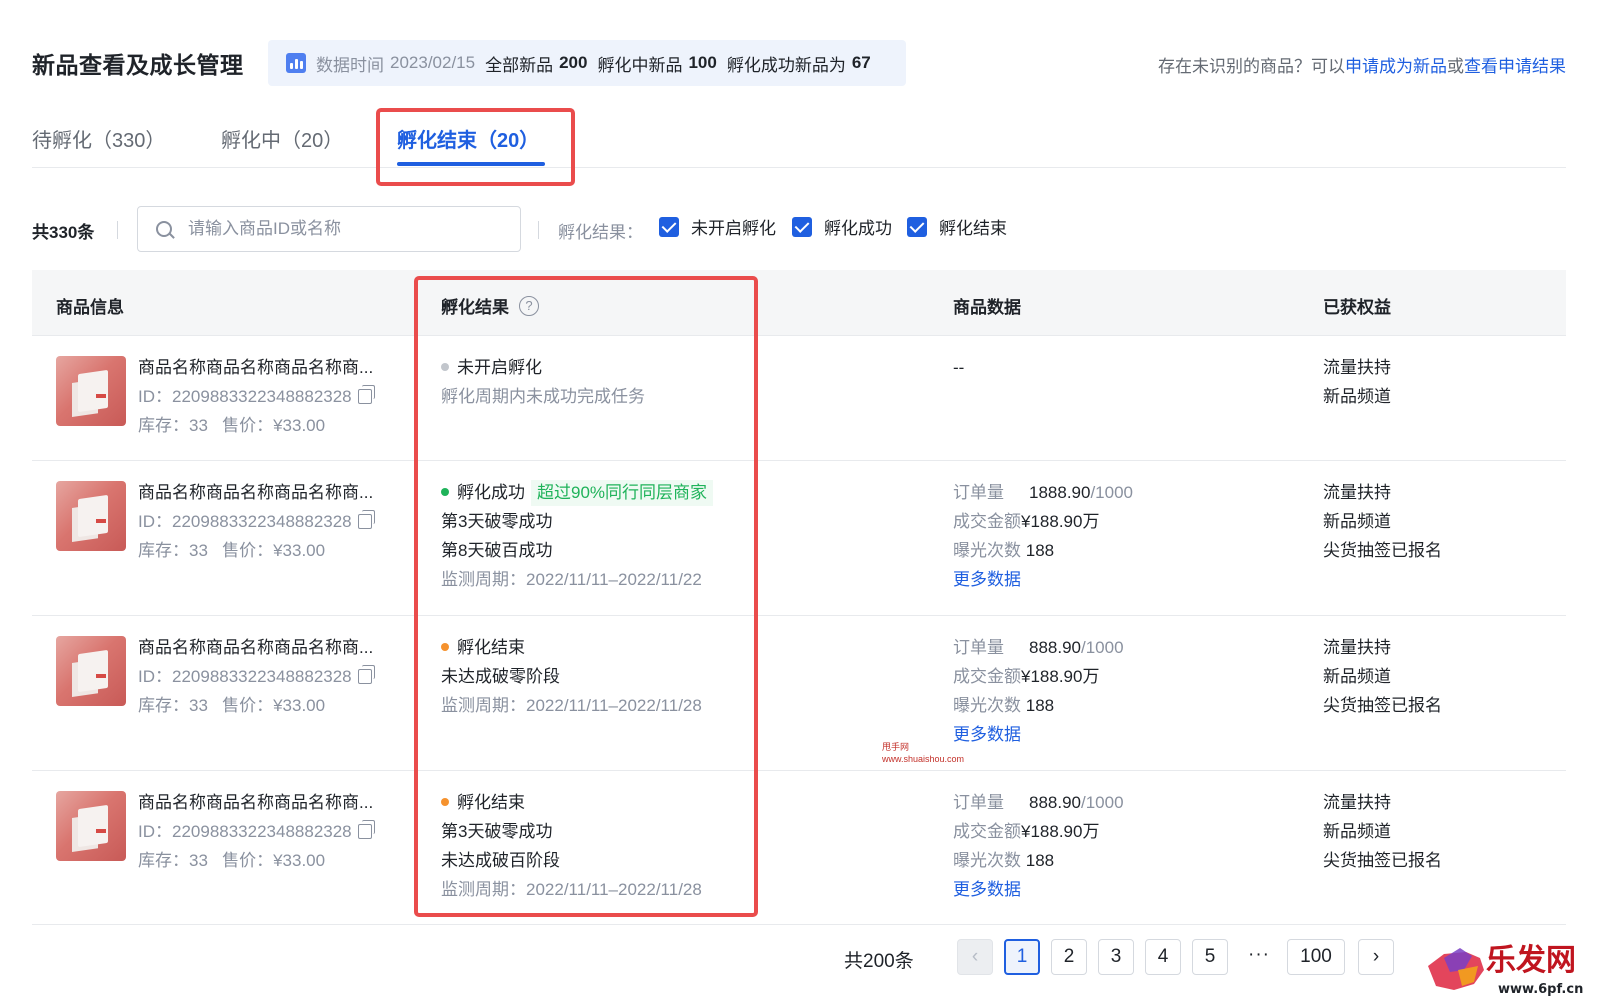 Image resolution: width=1600 pixels, height=1002 pixels. What do you see at coordinates (571, 579) in the screenshot?
I see `monitor-period: 监测周期：2022/11/11–2022/11/22` at bounding box center [571, 579].